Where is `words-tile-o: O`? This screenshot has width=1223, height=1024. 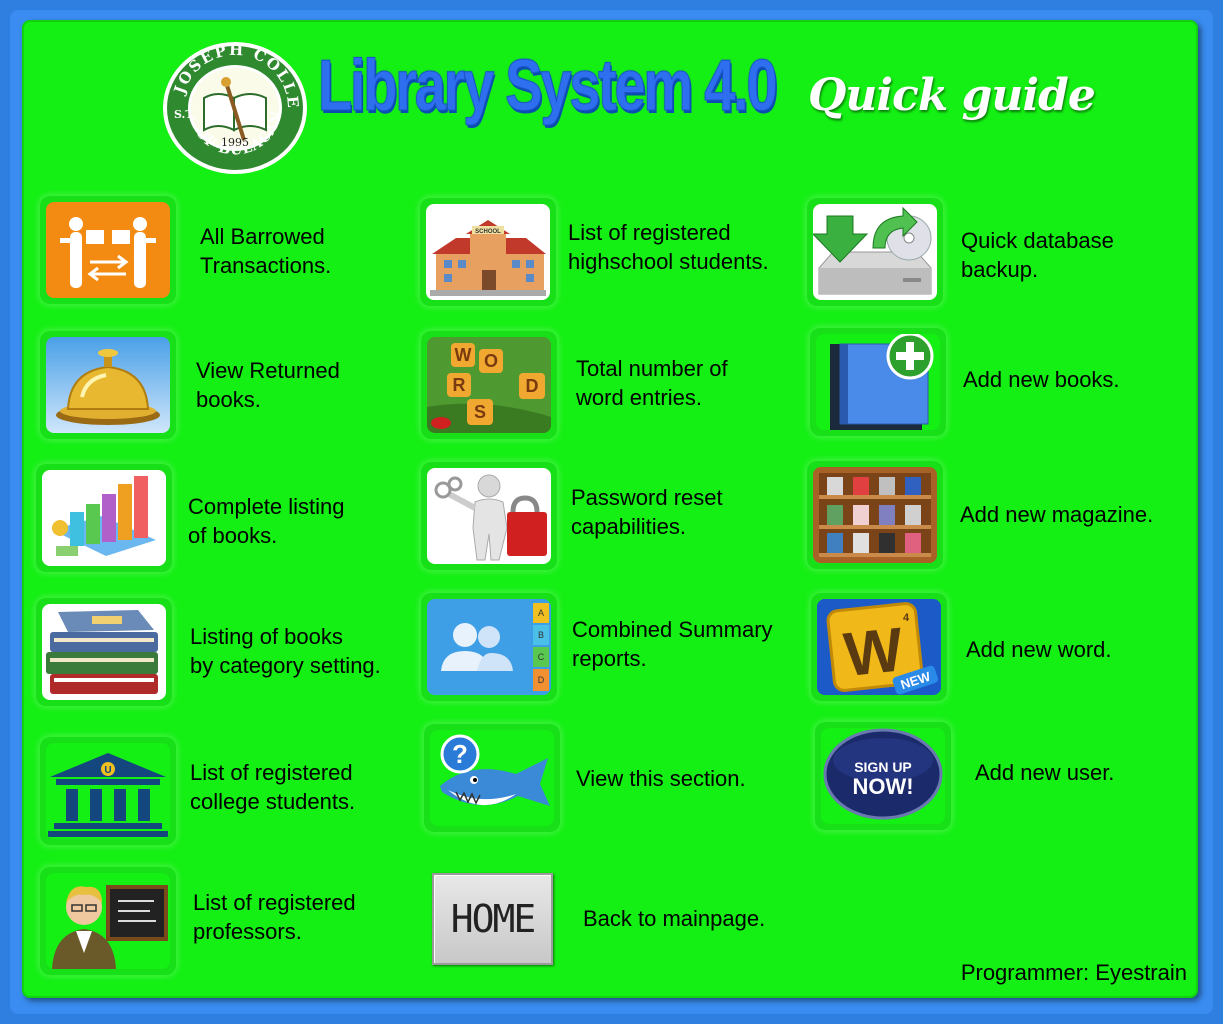
words-tile-o: O is located at coordinates (491, 361).